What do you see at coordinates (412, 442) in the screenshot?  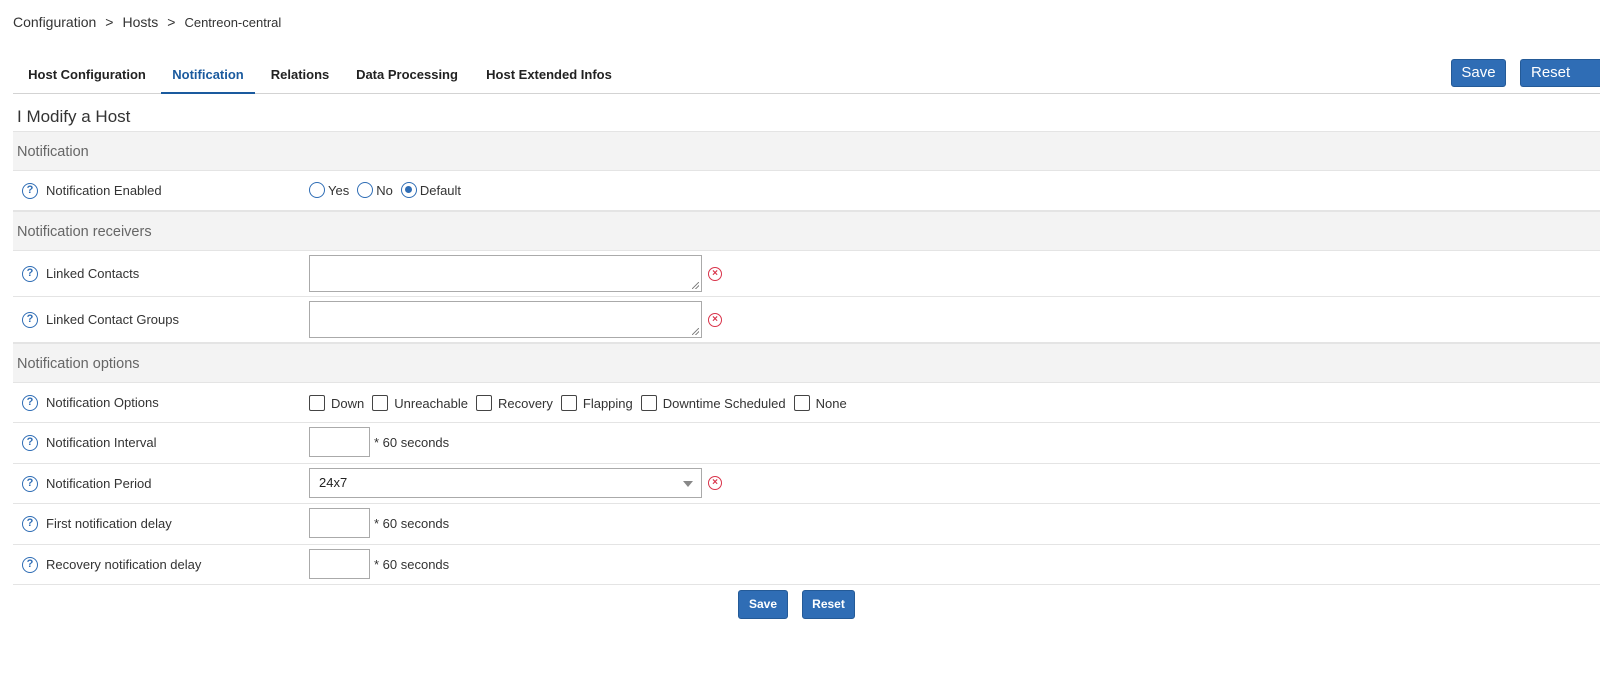 I see `notification-interval-unit: * 60 seconds` at bounding box center [412, 442].